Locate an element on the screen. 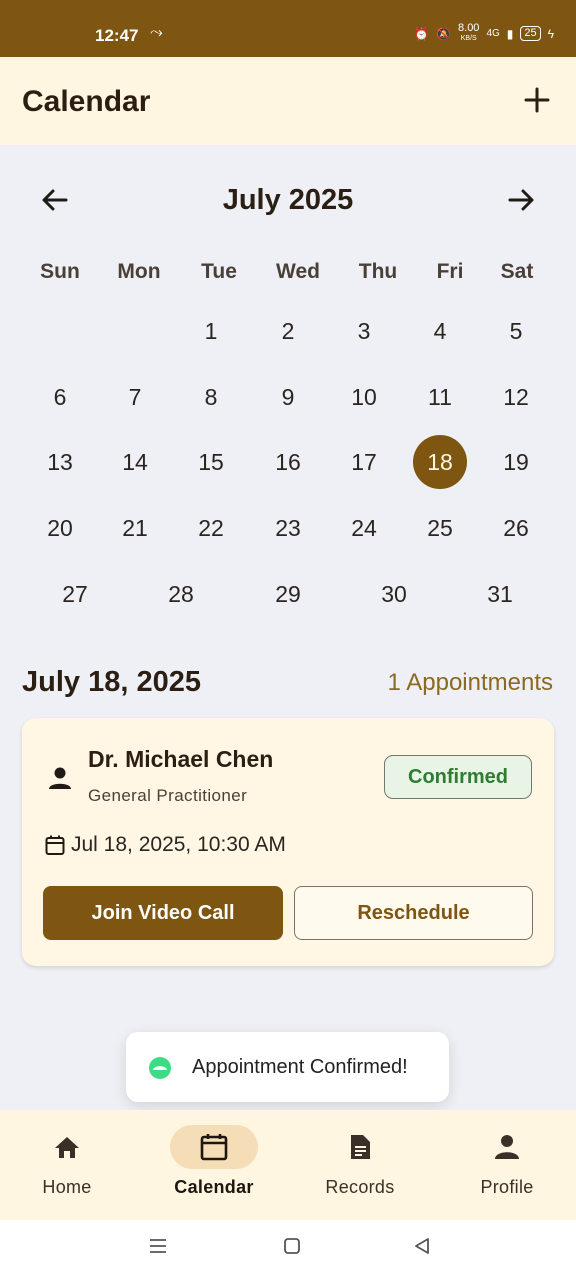  calendar-day: 28 is located at coordinates (181, 594).